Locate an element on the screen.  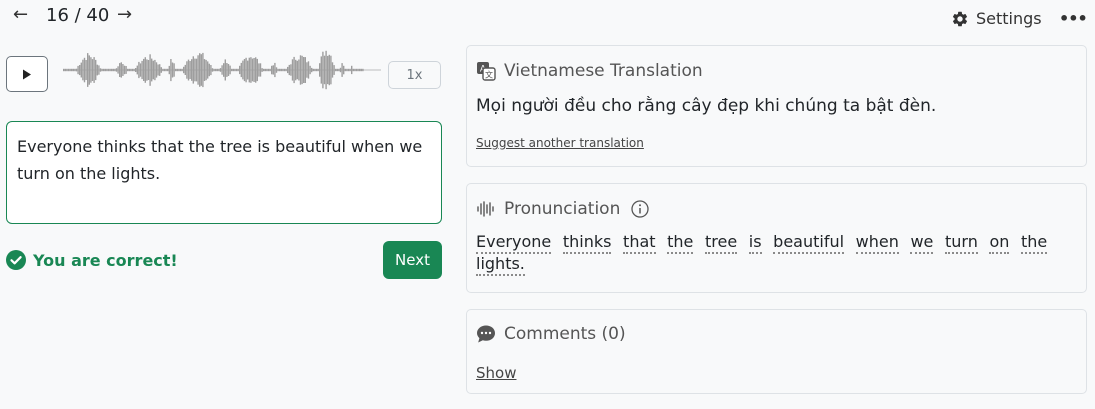
translation-header: A 文 Vietnamese Translation is located at coordinates (589, 71).